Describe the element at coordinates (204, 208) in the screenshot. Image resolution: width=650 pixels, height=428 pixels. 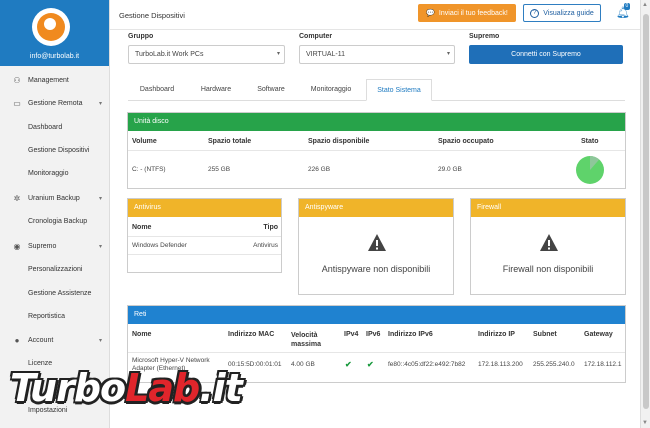
I see `antivirus-panel-title: Antivirus` at that location.